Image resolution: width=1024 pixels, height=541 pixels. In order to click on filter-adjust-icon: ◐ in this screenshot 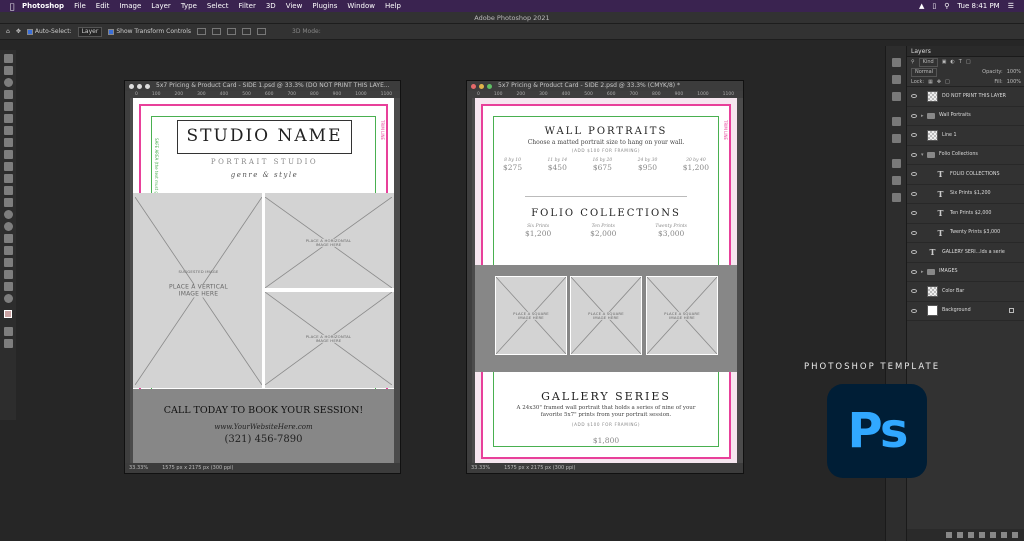, I will do `click(952, 62)`.